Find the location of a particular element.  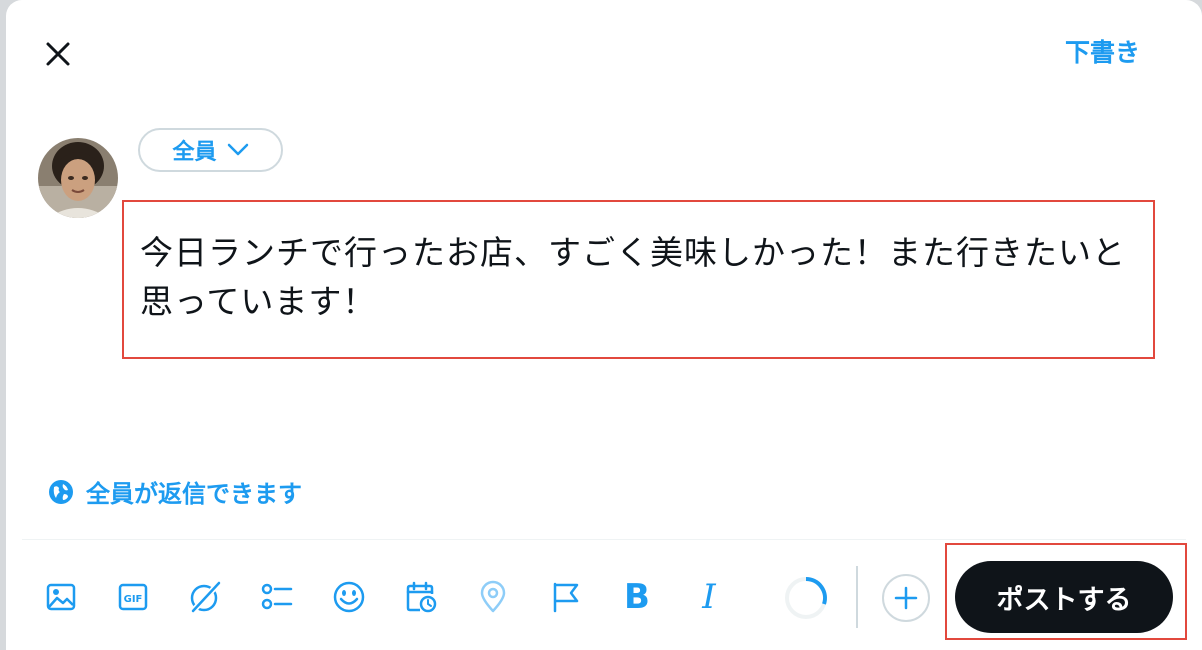

emoji-icon is located at coordinates (349, 597).